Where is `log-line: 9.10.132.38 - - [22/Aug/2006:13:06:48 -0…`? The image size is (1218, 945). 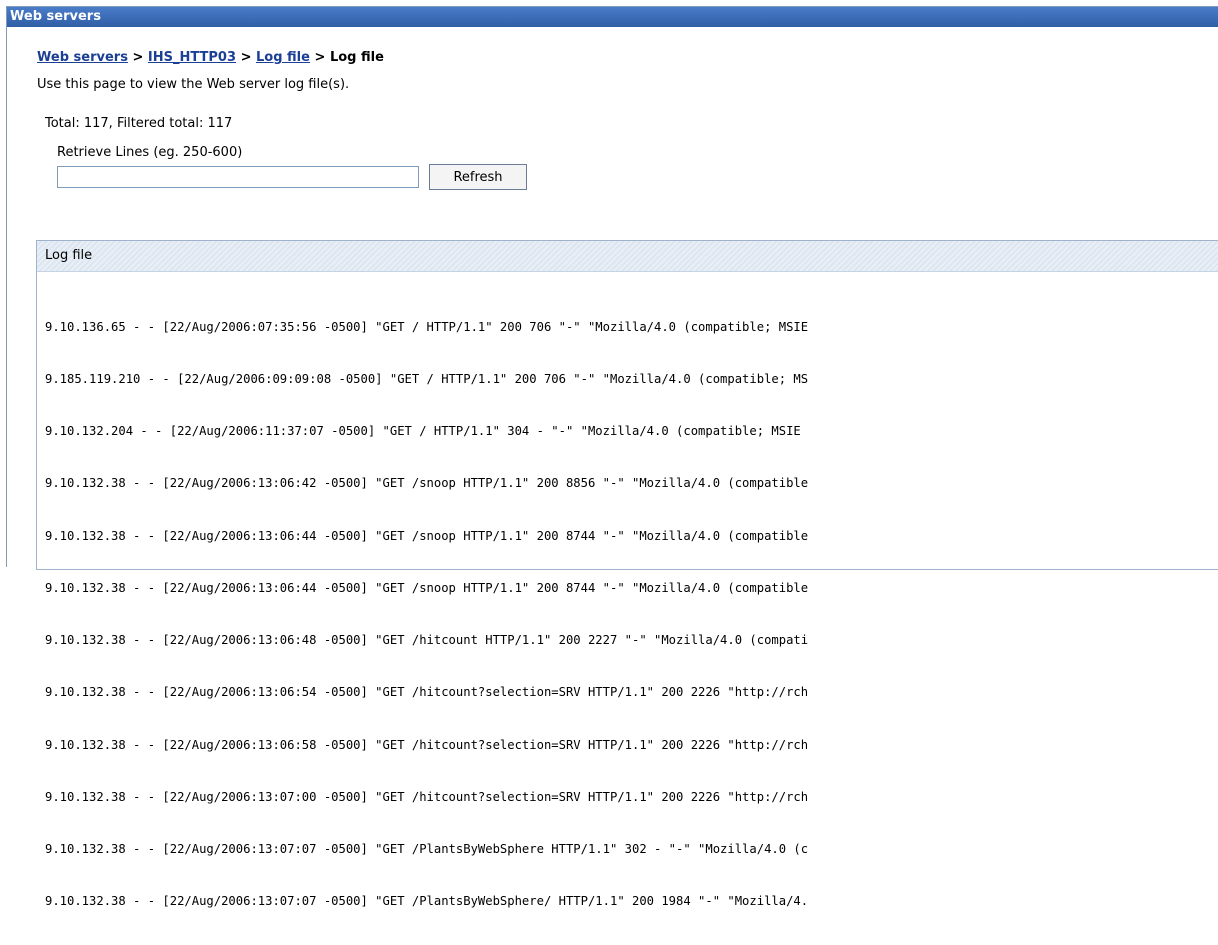 log-line: 9.10.132.38 - - [22/Aug/2006:13:06:48 -0… is located at coordinates (427, 640).